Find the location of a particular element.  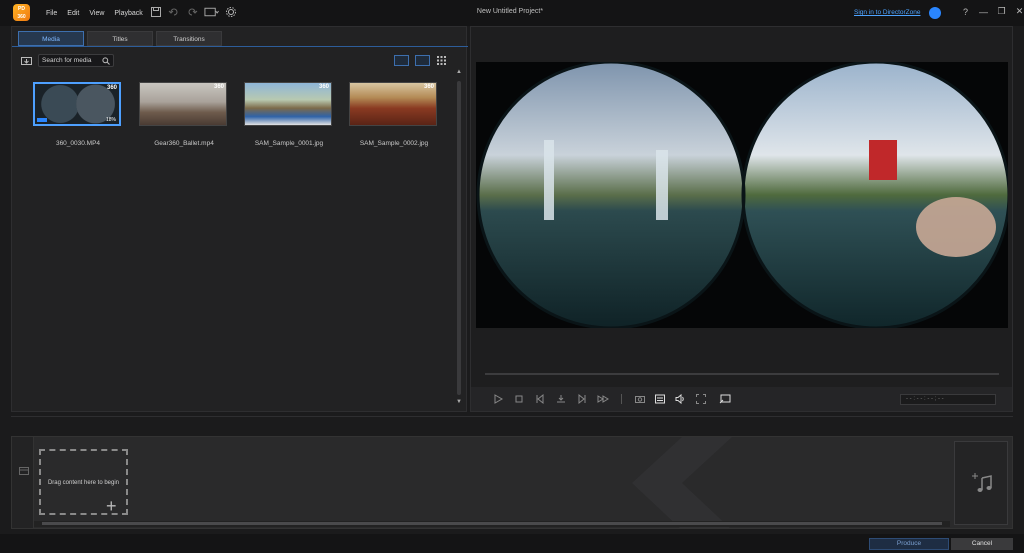

minimize-icon: — is located at coordinates (983, 12).